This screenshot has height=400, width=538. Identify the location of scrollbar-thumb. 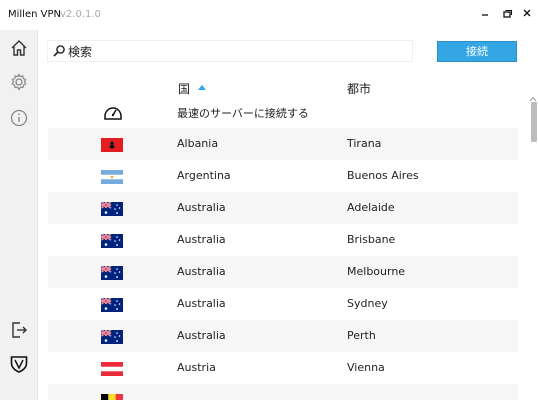
(534, 122).